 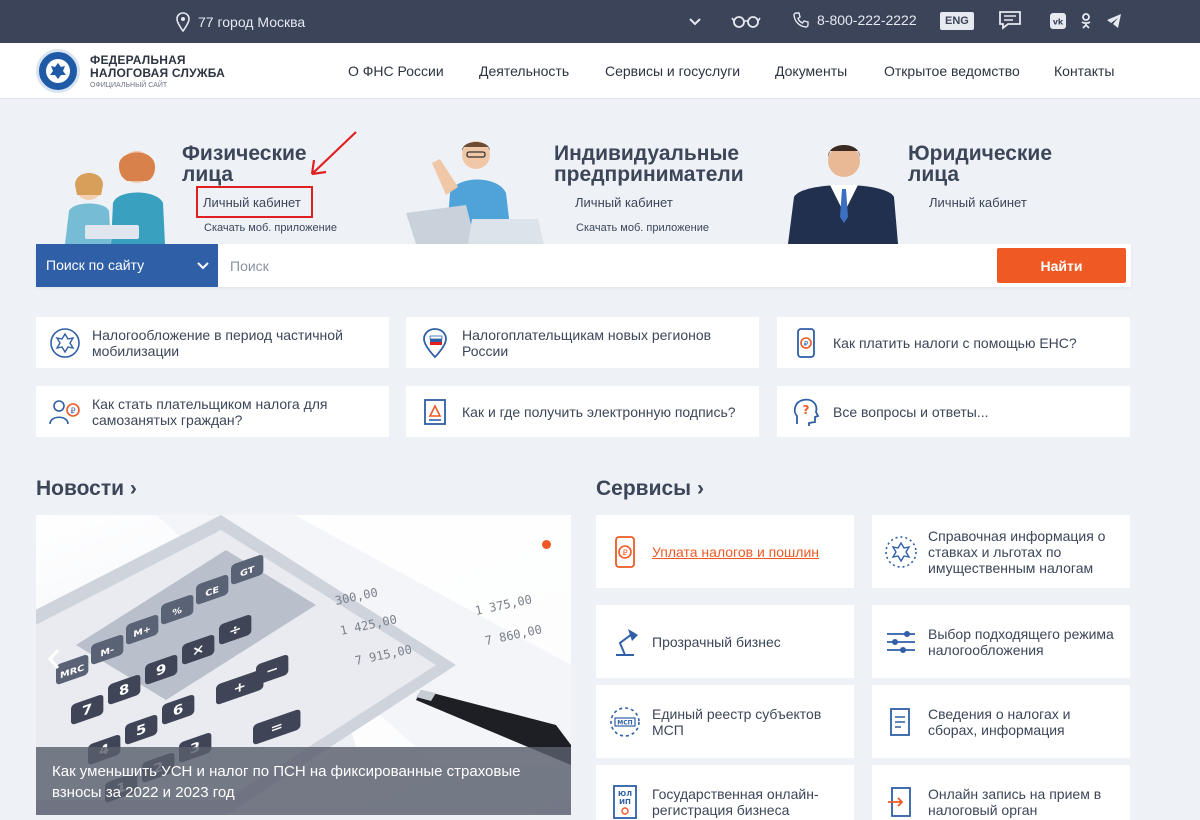 What do you see at coordinates (54, 659) in the screenshot?
I see `chevron-left-icon` at bounding box center [54, 659].